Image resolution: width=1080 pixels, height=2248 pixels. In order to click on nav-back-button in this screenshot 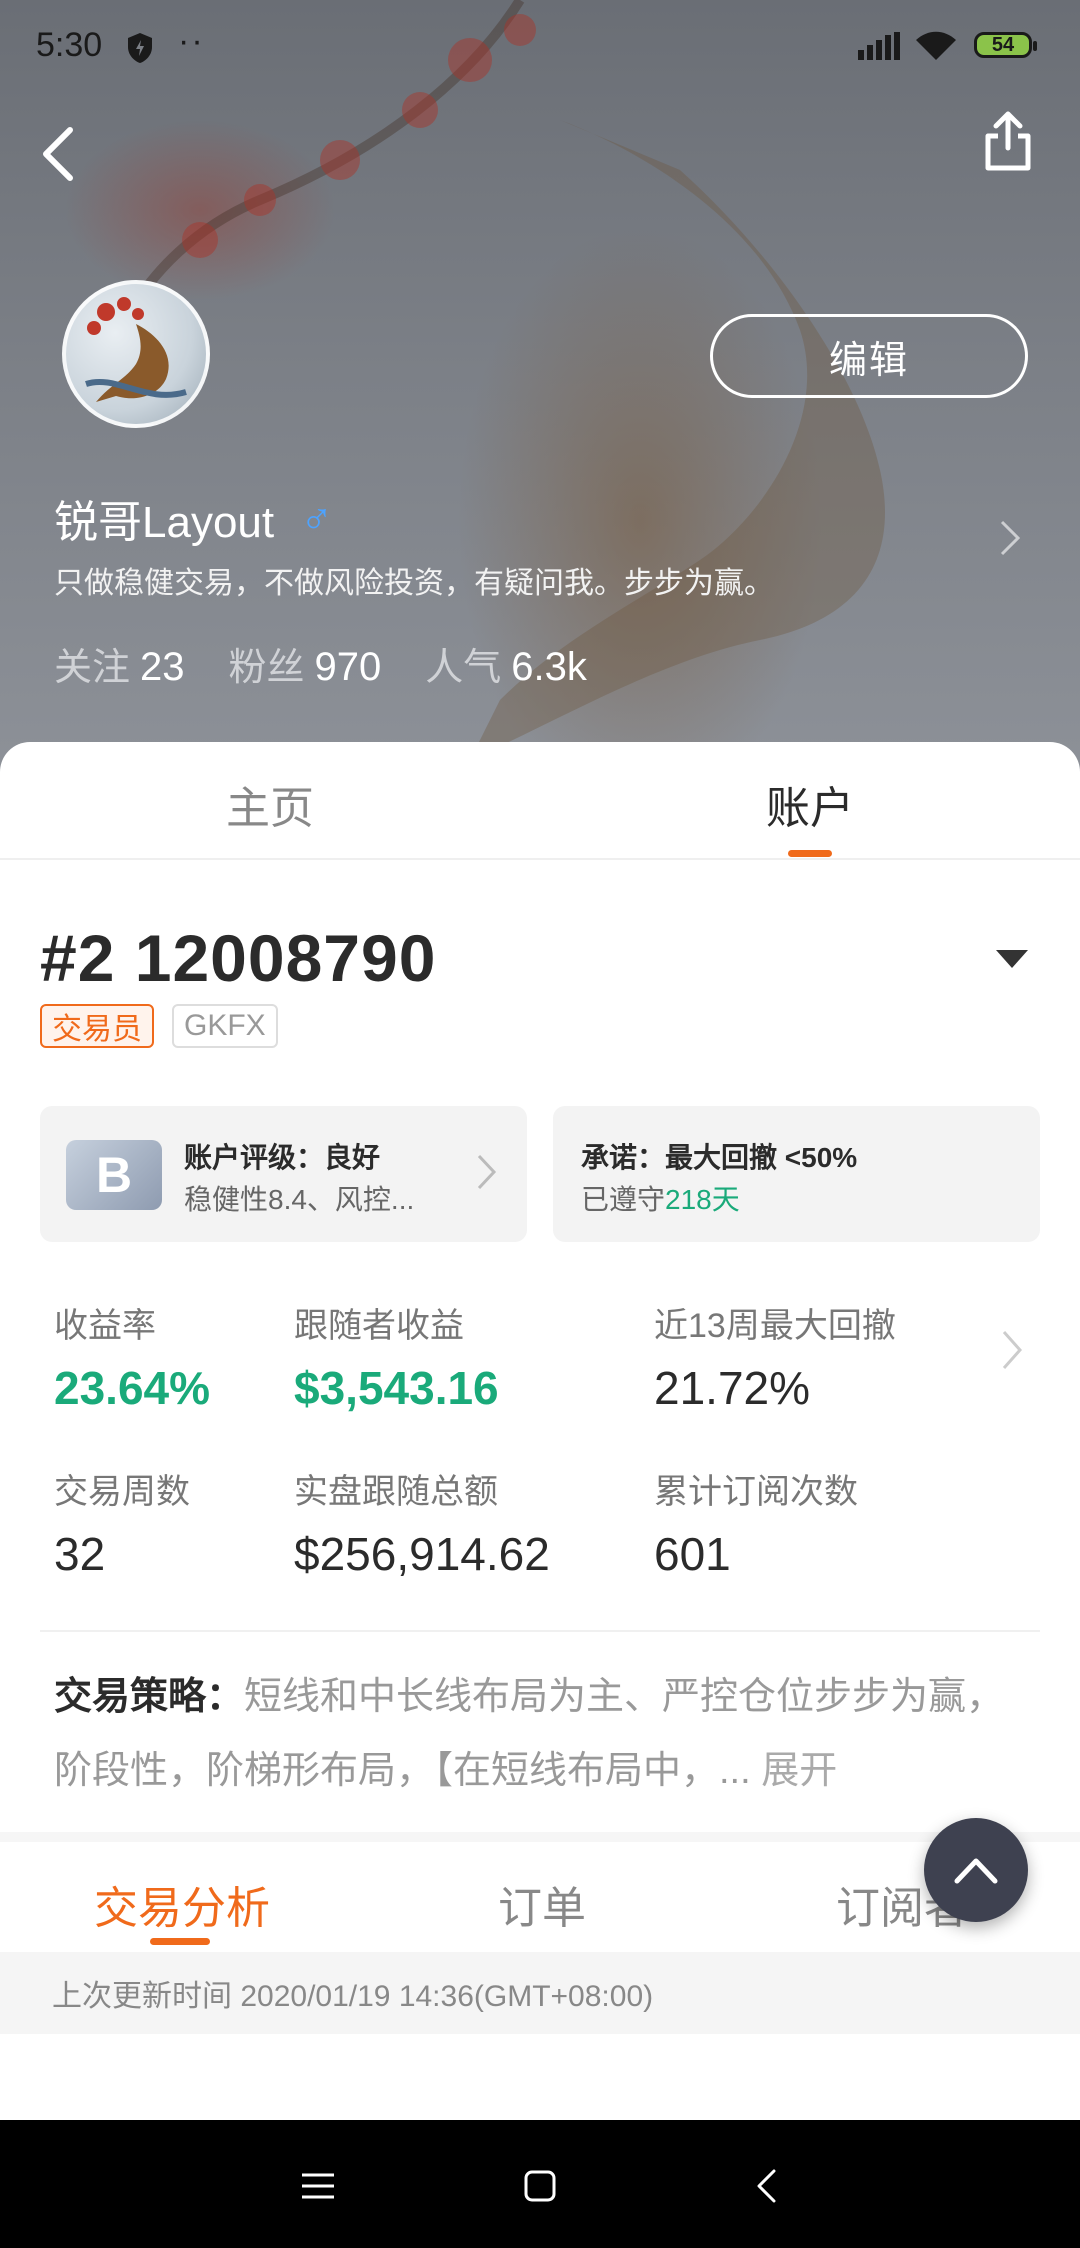, I will do `click(766, 2186)`.